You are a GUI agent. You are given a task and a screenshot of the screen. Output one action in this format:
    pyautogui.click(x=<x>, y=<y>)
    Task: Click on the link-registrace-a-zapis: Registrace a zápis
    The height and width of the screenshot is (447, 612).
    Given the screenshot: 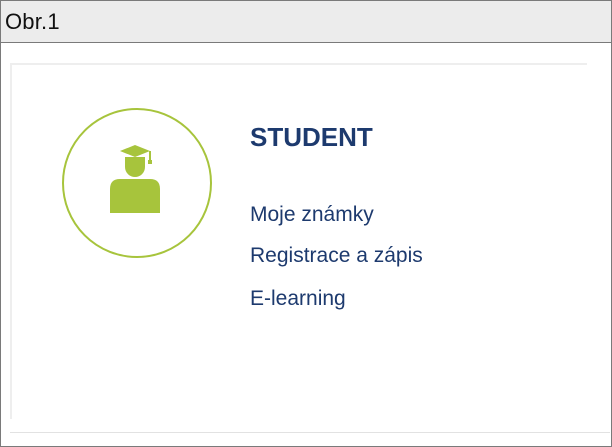 What is the action you would take?
    pyautogui.click(x=336, y=256)
    